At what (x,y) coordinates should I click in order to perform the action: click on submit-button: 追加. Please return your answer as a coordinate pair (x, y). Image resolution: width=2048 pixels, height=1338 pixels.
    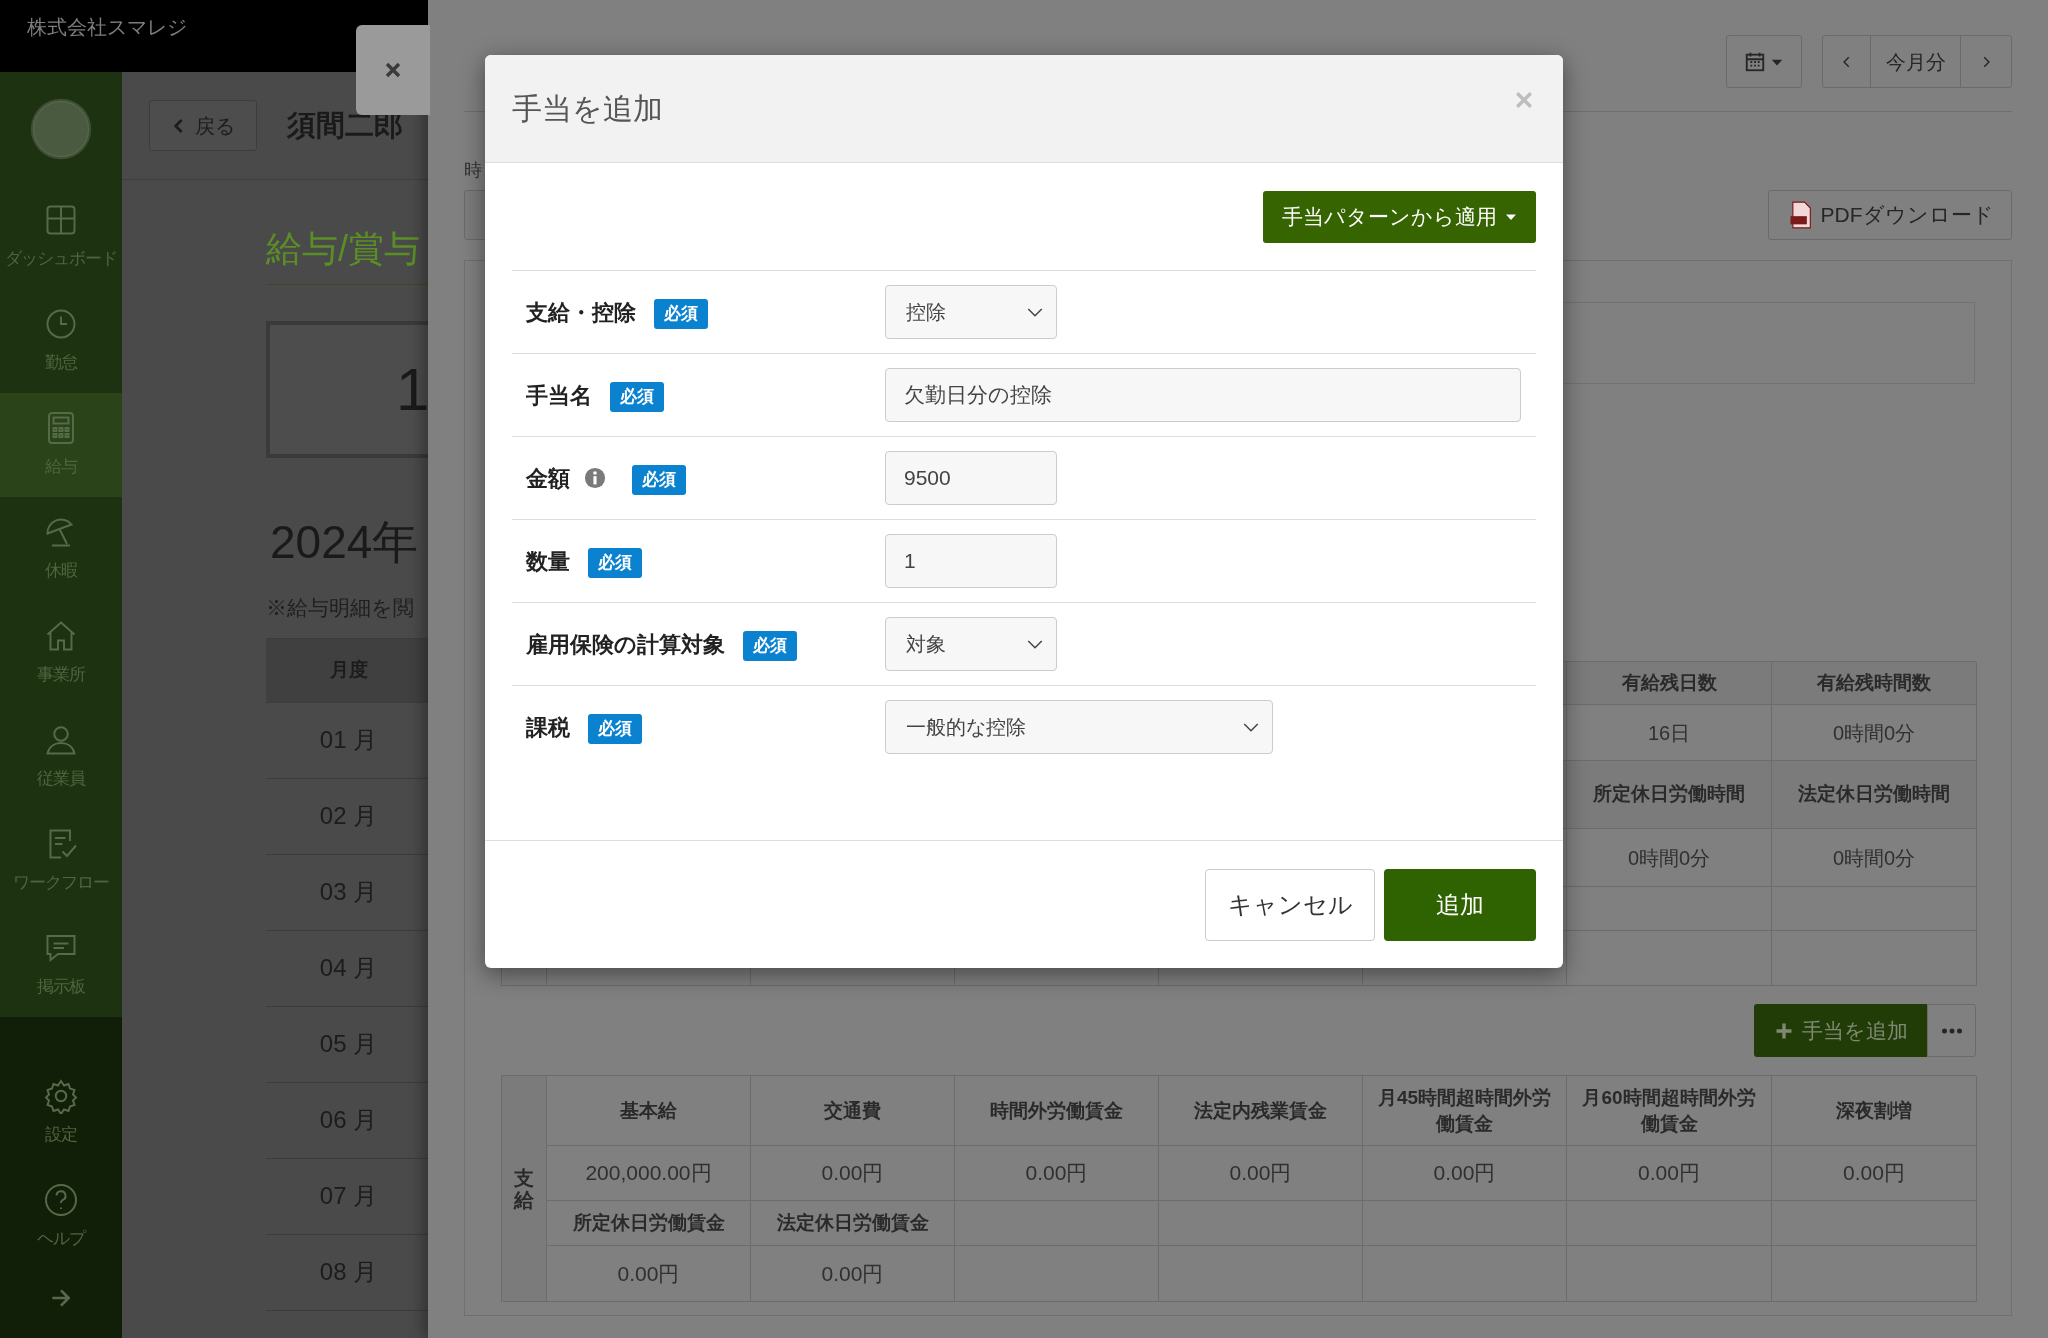
    Looking at the image, I should click on (1460, 904).